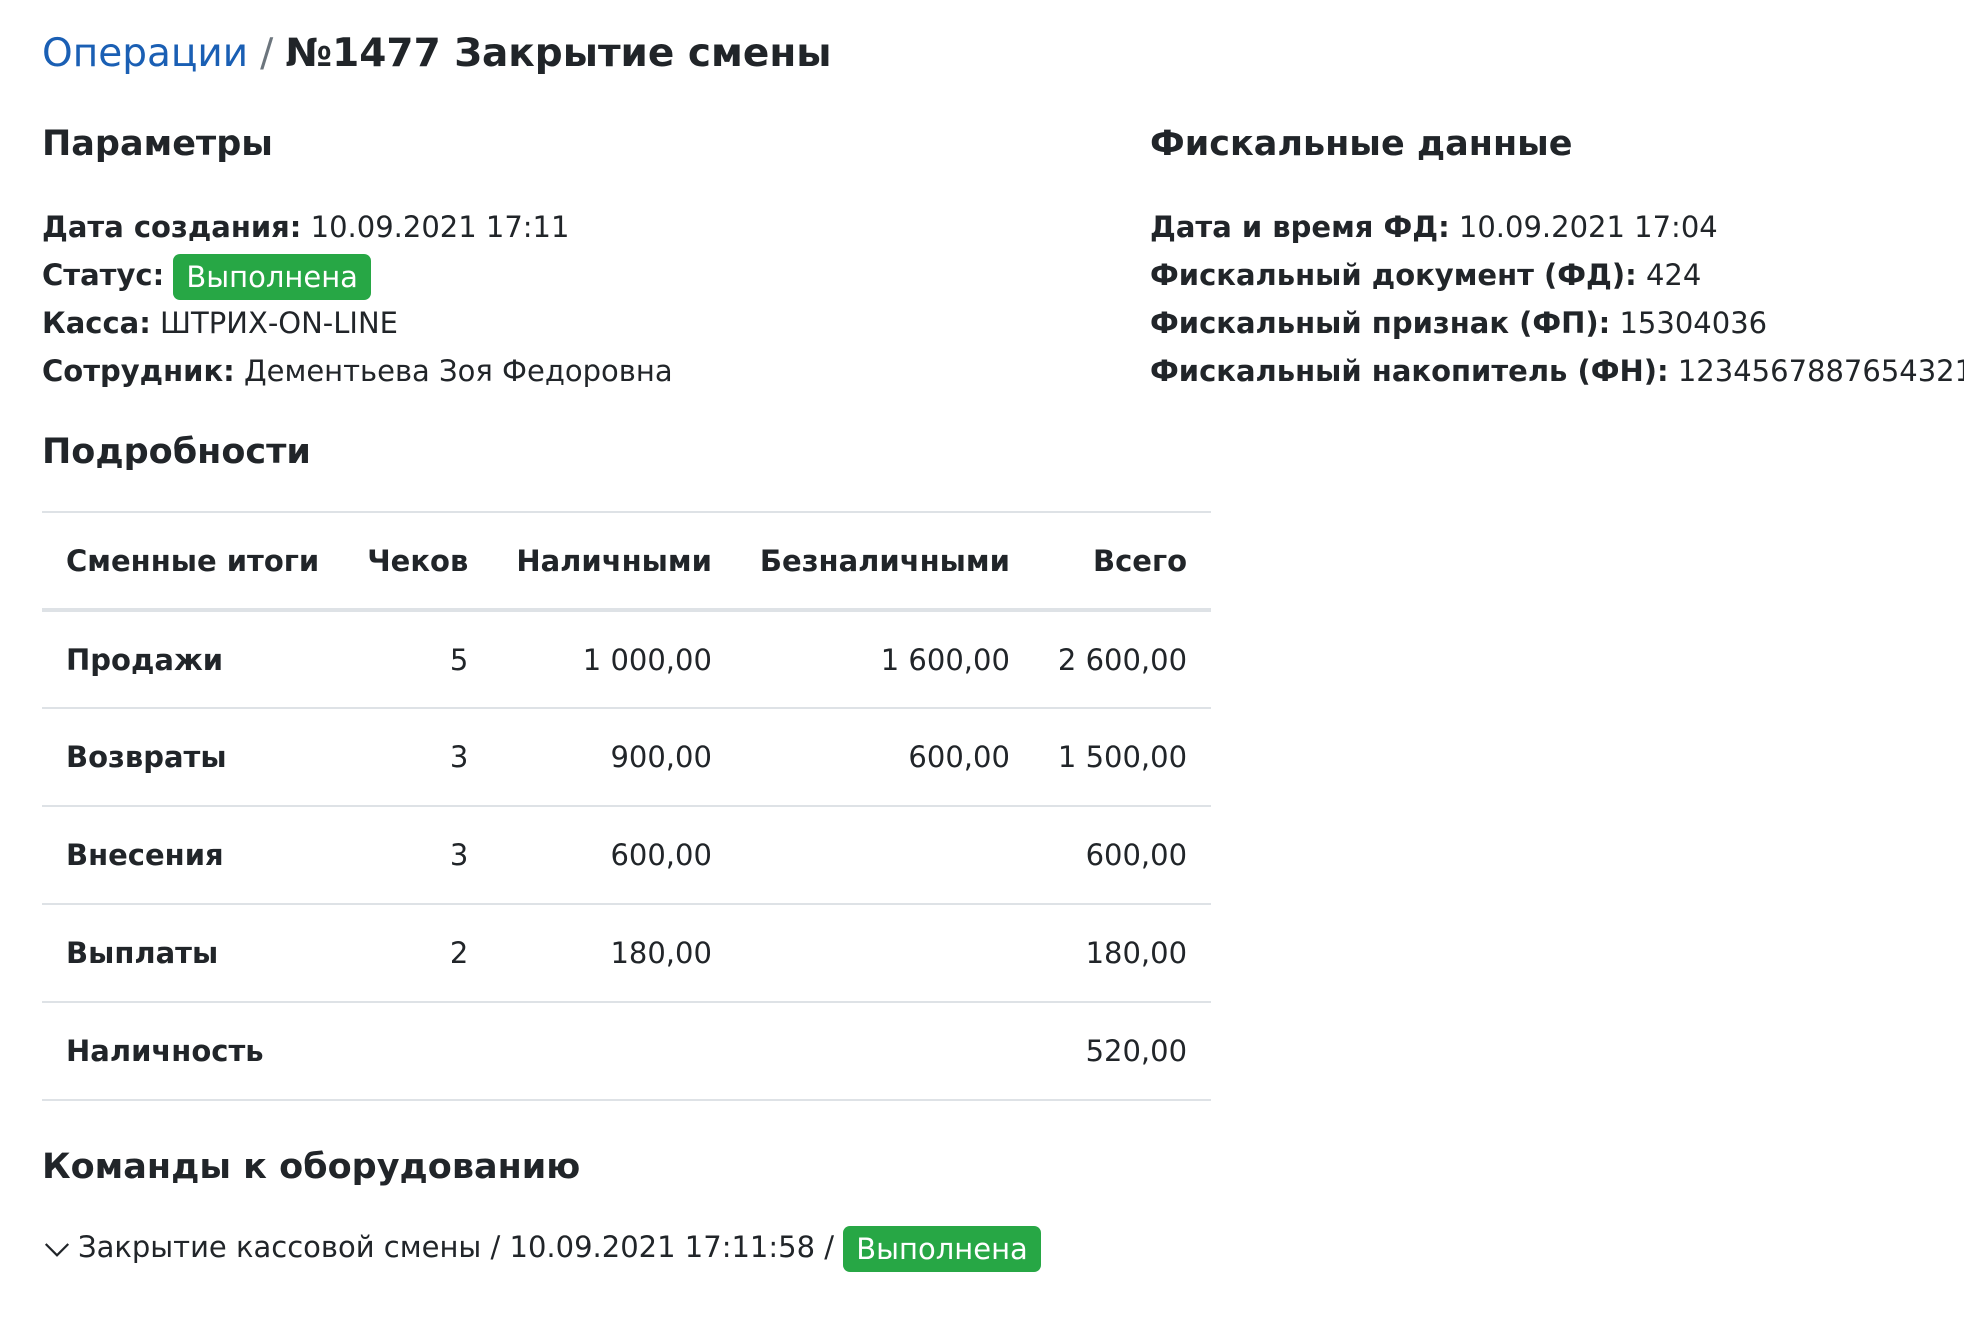 This screenshot has height=1344, width=1964. Describe the element at coordinates (1122, 659) in the screenshot. I see `cell-total: 2 600,00` at that location.